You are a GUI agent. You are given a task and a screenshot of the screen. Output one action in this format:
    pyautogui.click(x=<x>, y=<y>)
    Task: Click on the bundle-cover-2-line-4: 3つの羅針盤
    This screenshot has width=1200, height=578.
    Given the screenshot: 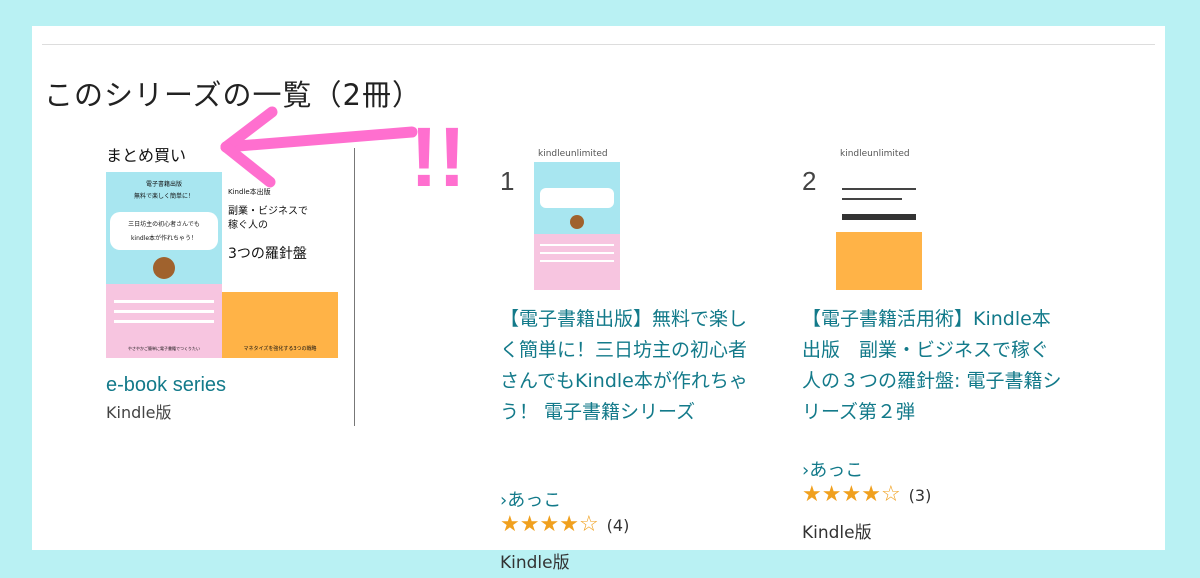 What is the action you would take?
    pyautogui.click(x=267, y=254)
    